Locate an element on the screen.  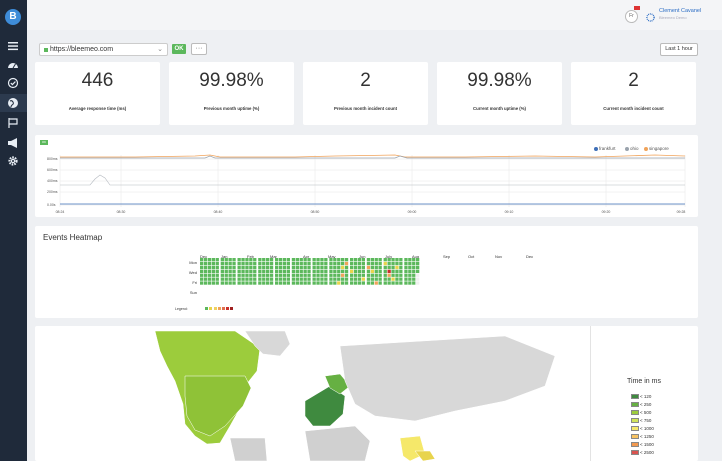
gear-icon is located at coordinates (13, 161).